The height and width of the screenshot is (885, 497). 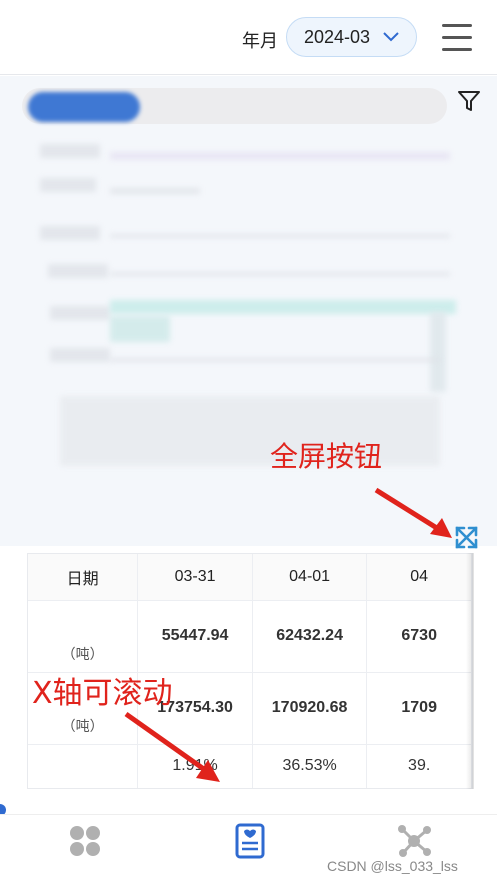 What do you see at coordinates (419, 636) in the screenshot?
I see `table-cell: 6730` at bounding box center [419, 636].